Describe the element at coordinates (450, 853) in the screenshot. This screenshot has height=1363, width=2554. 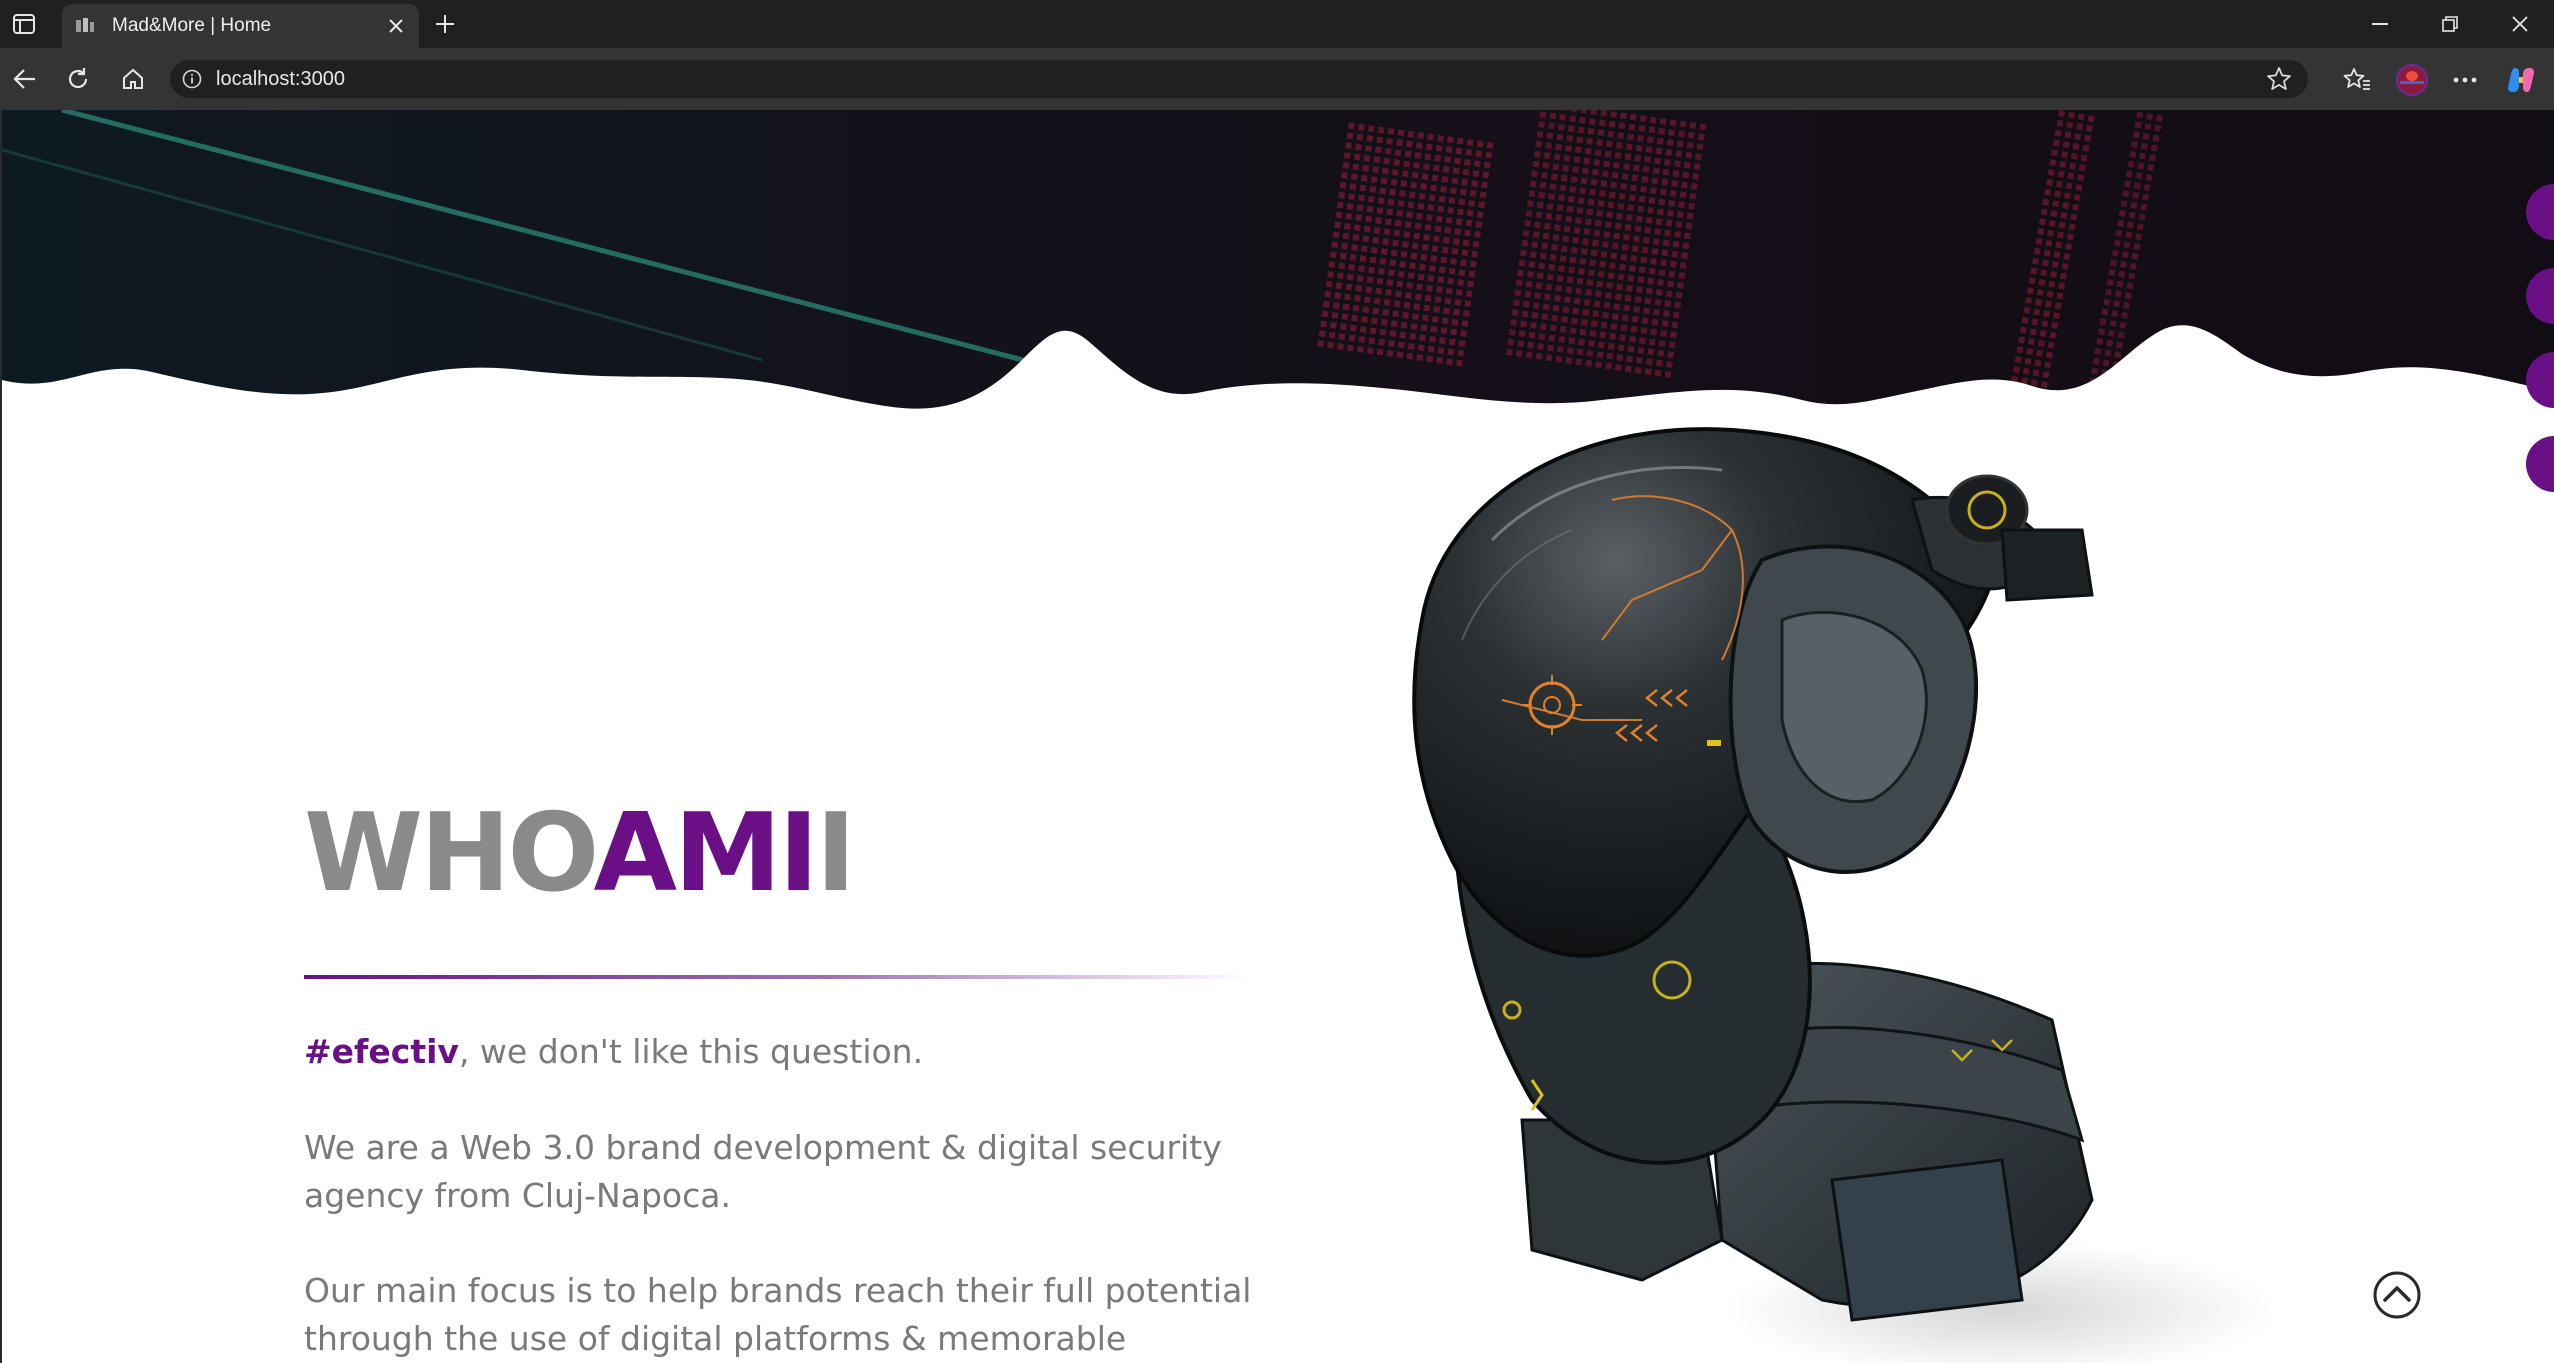
I see `headline-who: WHO` at that location.